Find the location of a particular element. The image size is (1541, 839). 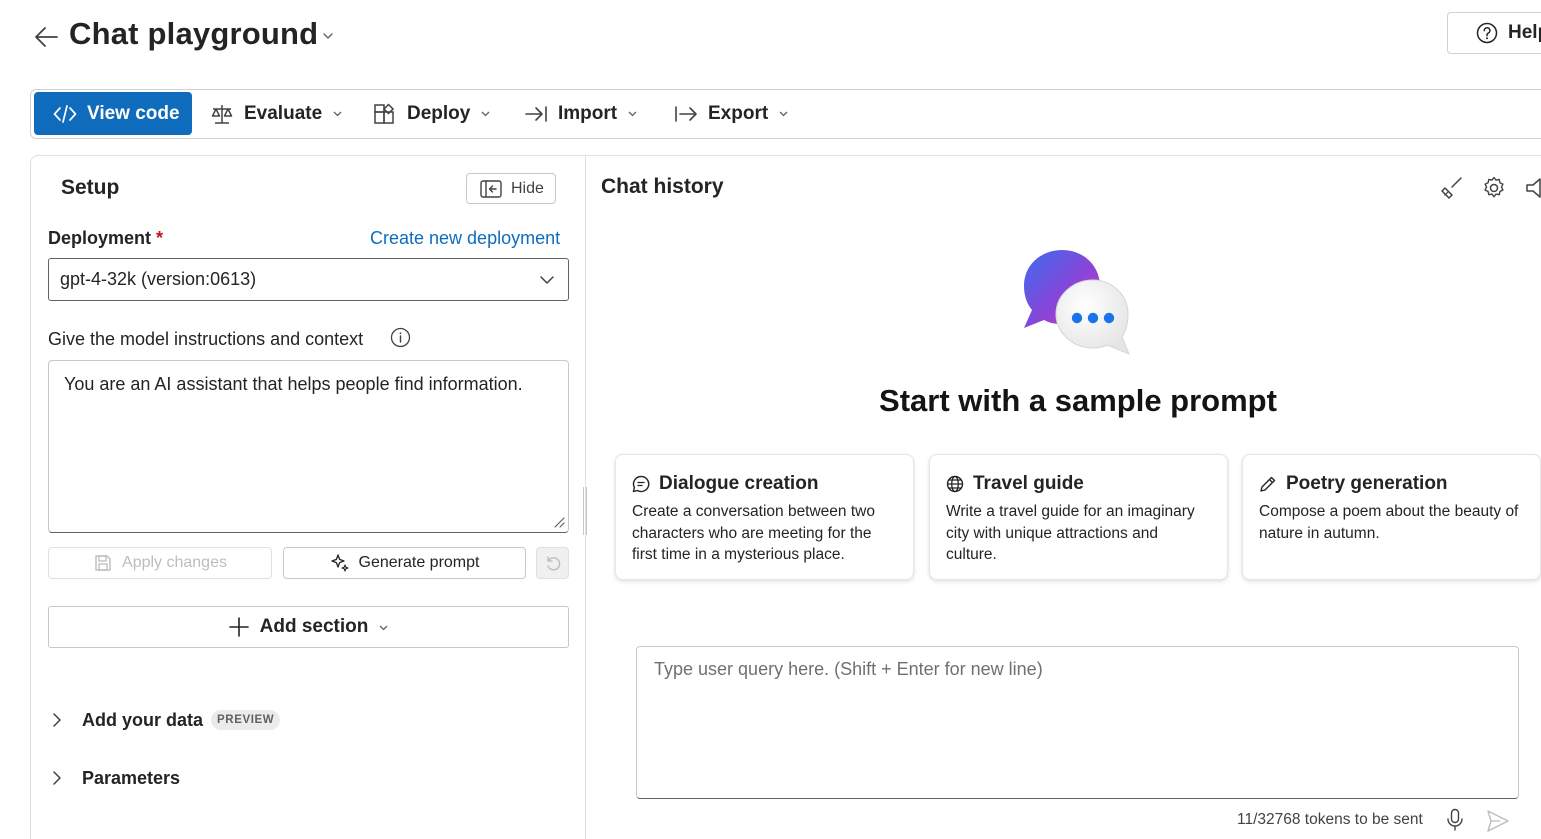

info-icon is located at coordinates (400, 337).